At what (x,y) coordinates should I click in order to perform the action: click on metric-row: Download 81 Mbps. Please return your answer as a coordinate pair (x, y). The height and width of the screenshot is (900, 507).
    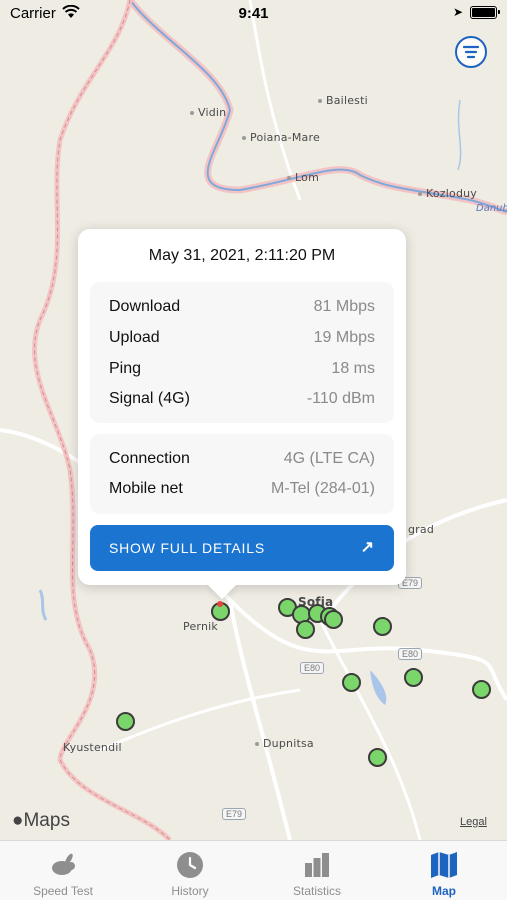
    Looking at the image, I should click on (242, 308).